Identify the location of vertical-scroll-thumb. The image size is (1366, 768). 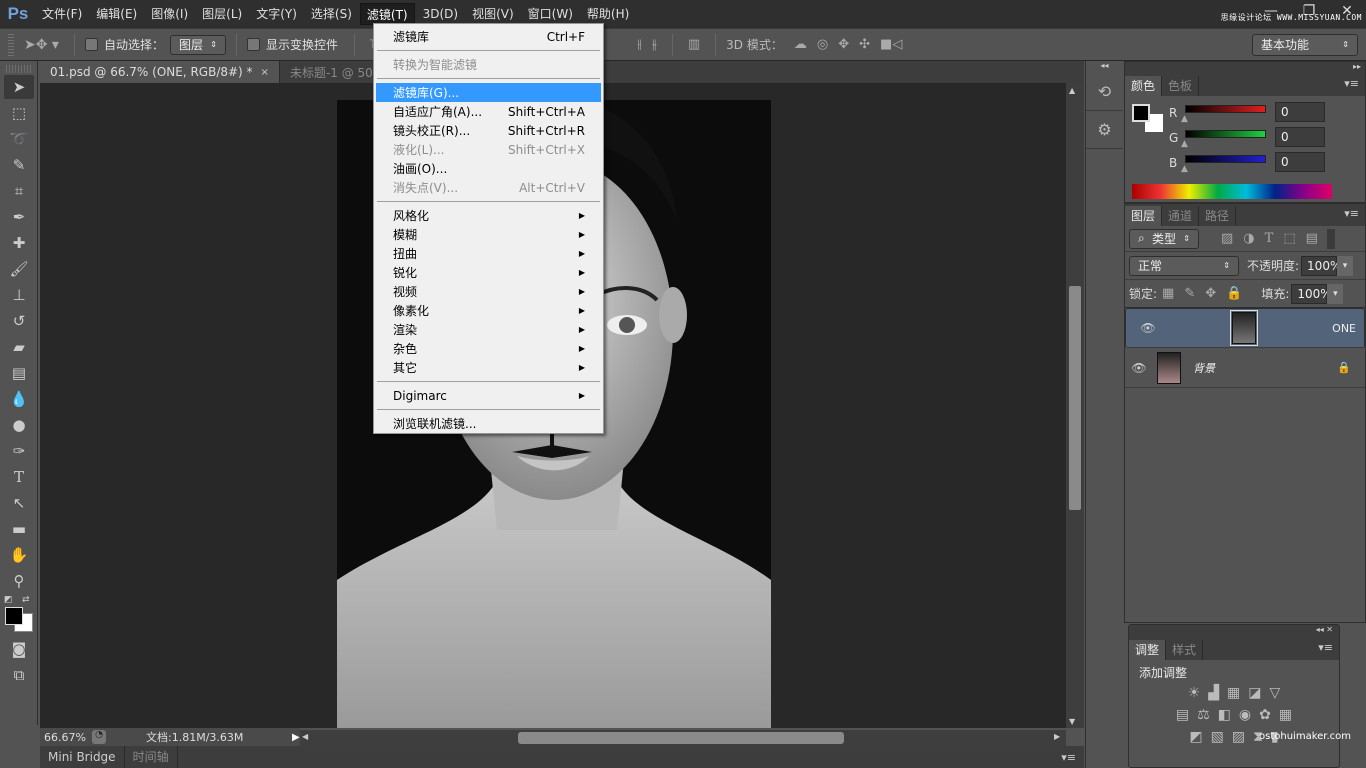
(1075, 398).